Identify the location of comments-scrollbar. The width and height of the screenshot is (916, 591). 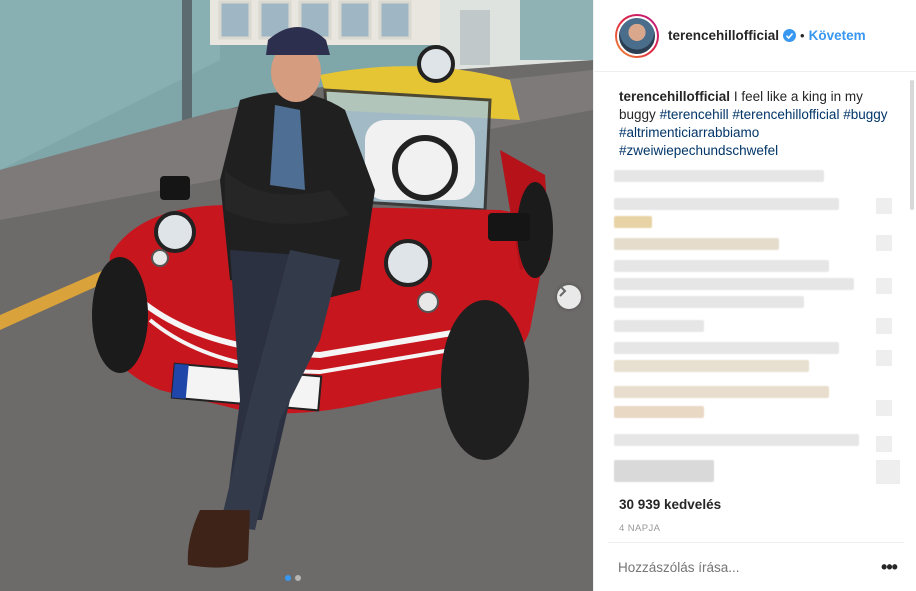
(912, 145).